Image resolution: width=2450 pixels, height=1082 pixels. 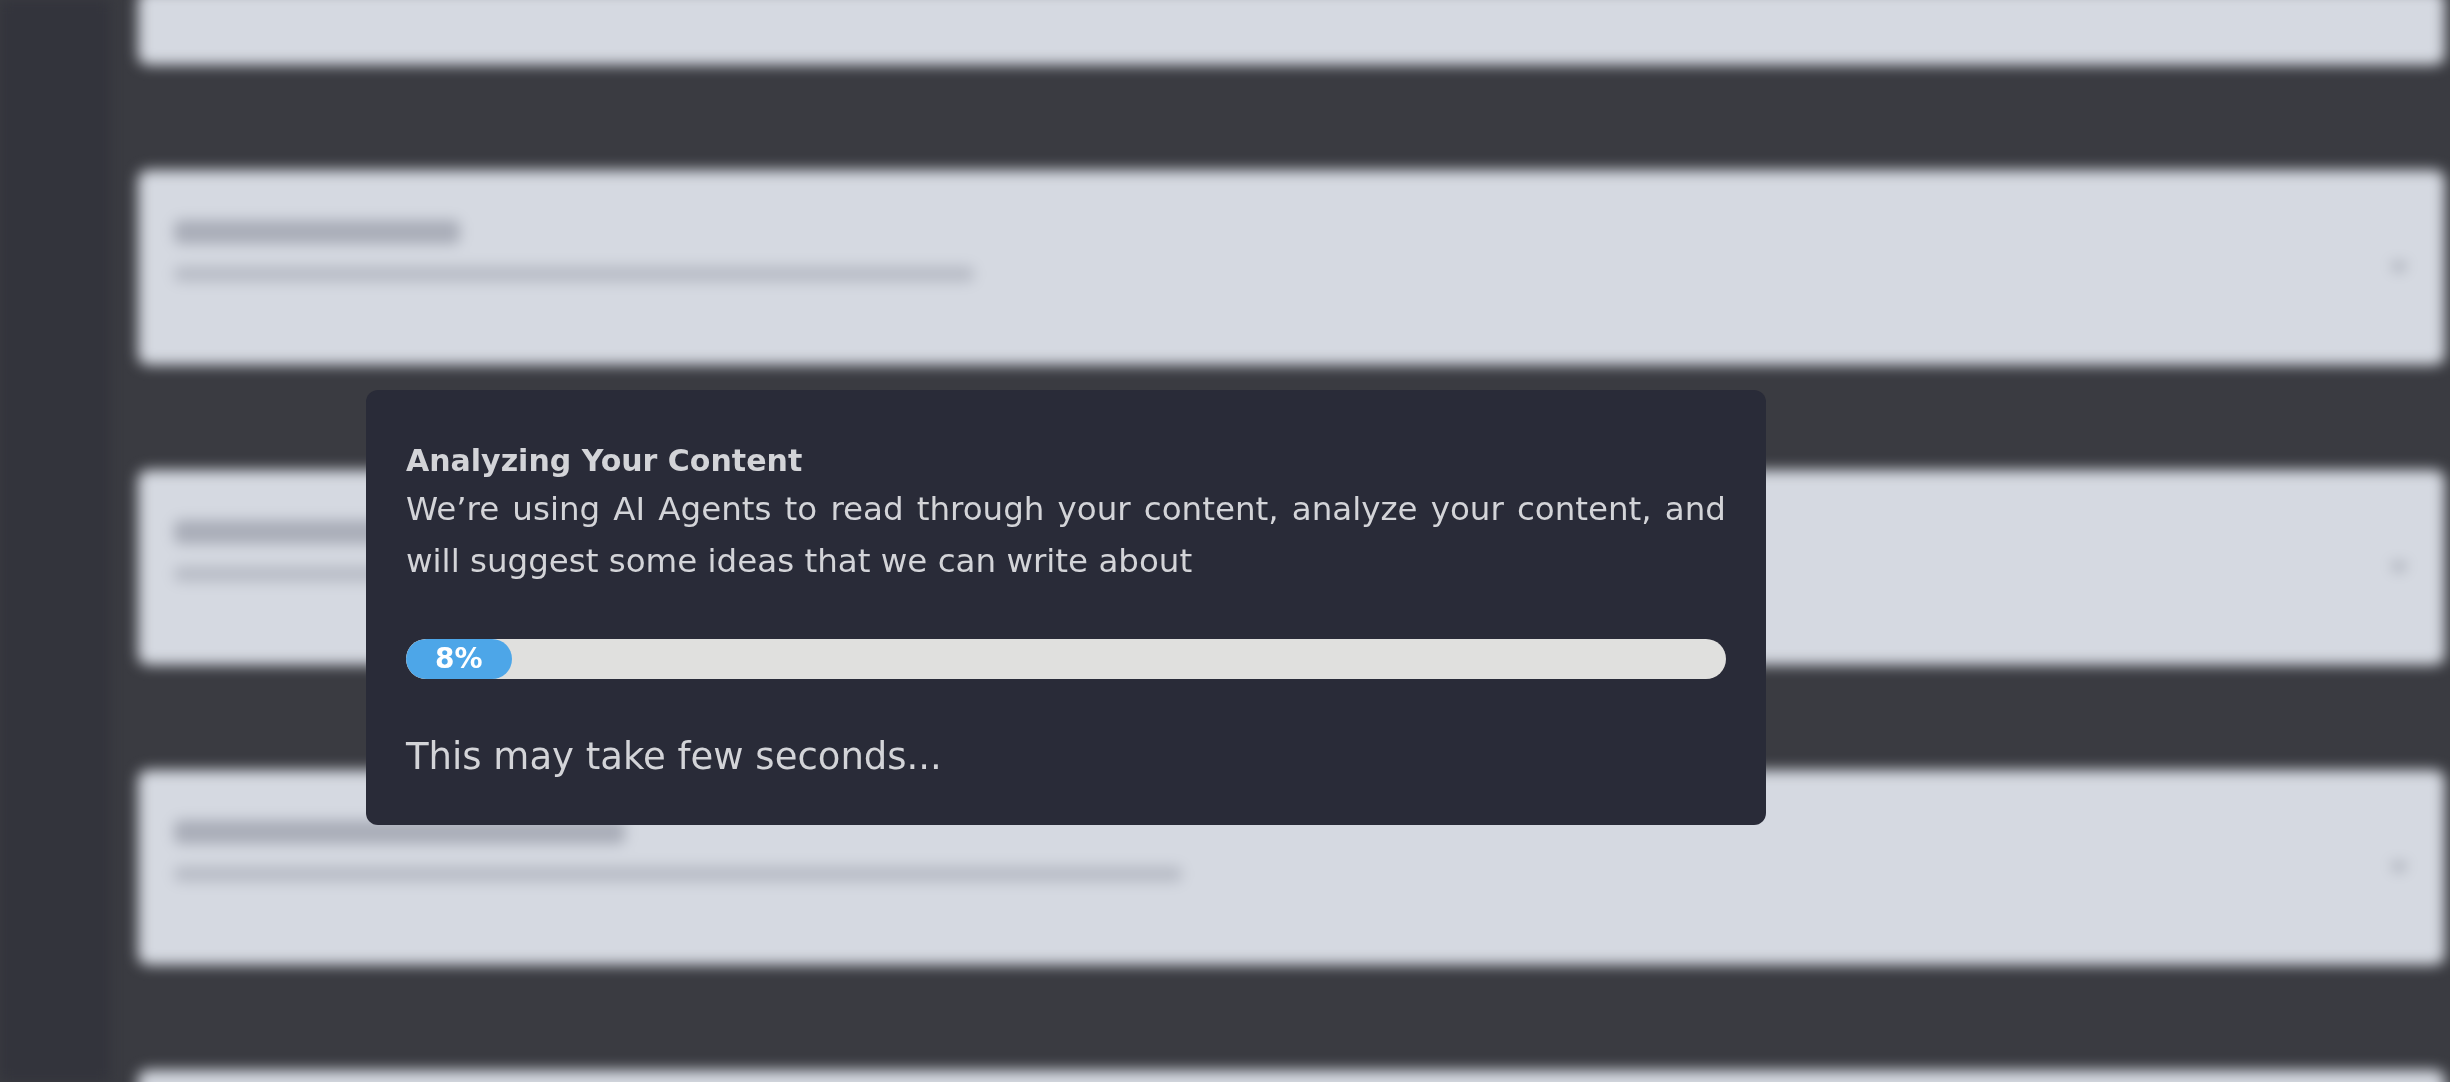 I want to click on dialog-title: Analyzing Your Content, so click(x=605, y=461).